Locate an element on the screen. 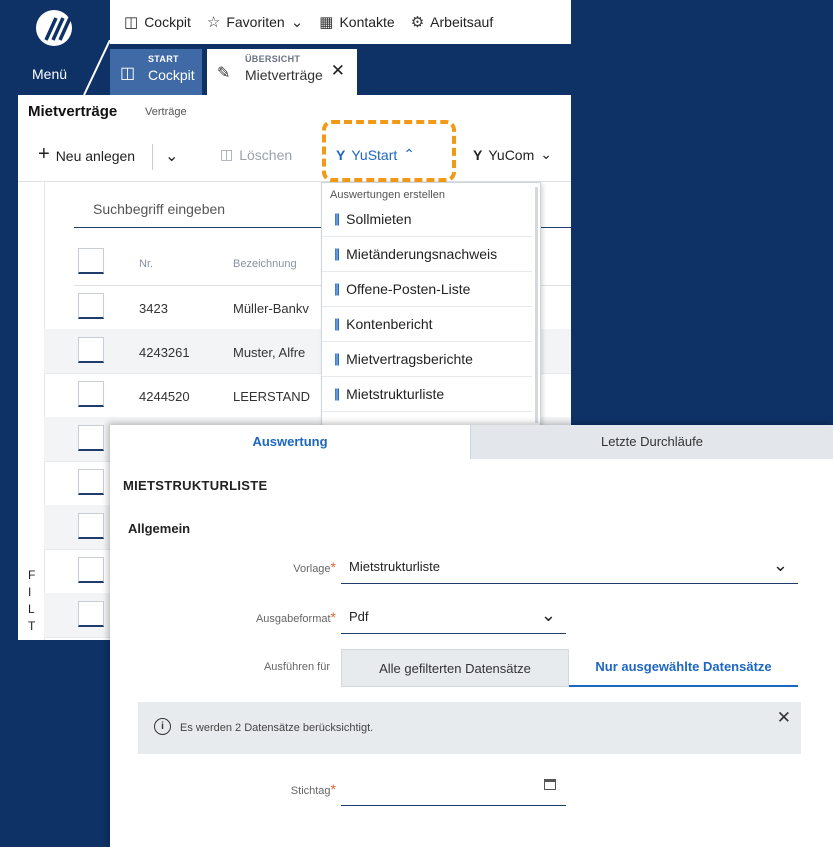  filter-letter: L is located at coordinates (31, 609).